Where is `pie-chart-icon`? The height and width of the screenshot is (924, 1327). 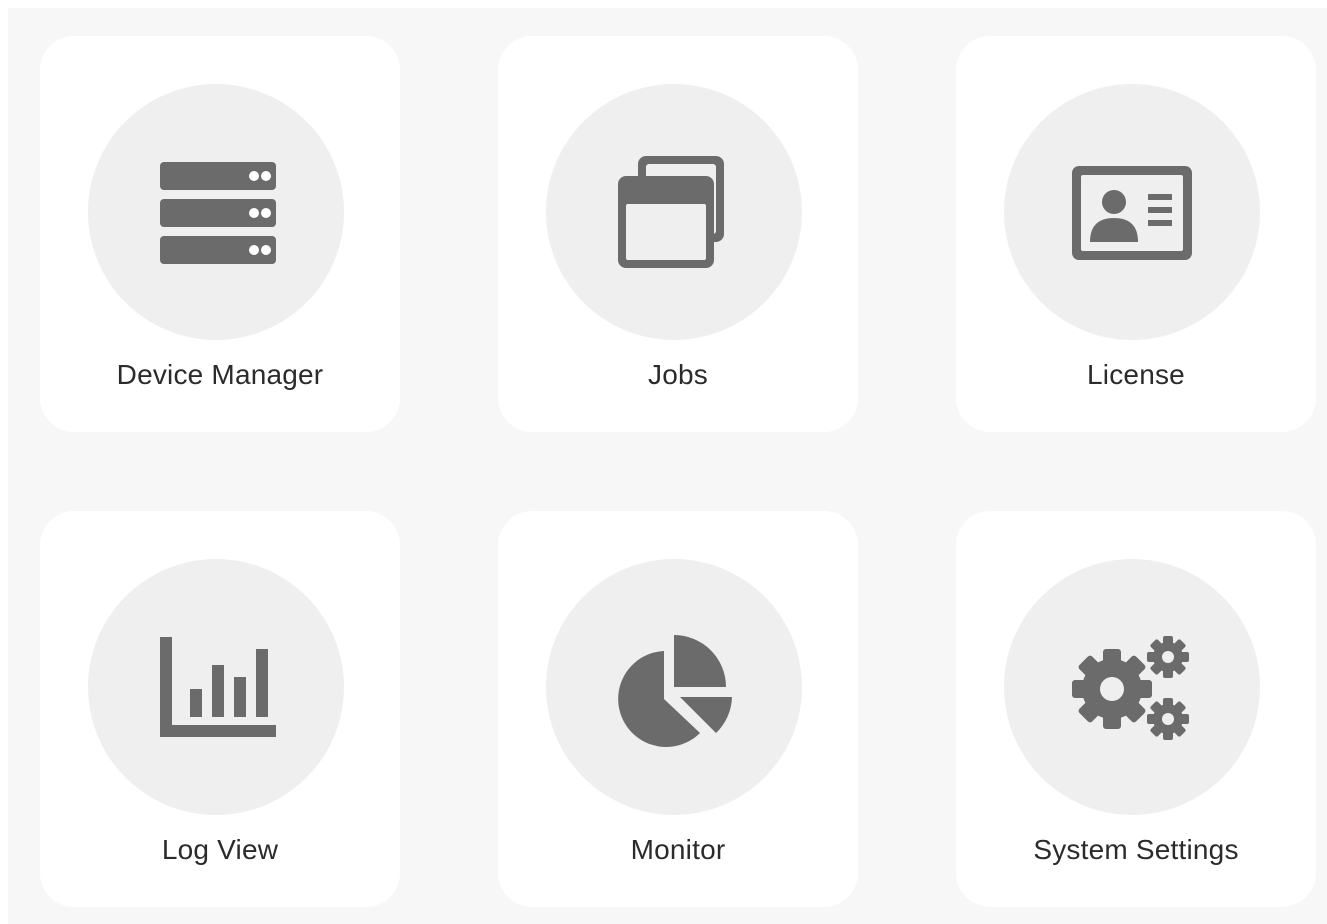 pie-chart-icon is located at coordinates (675, 691).